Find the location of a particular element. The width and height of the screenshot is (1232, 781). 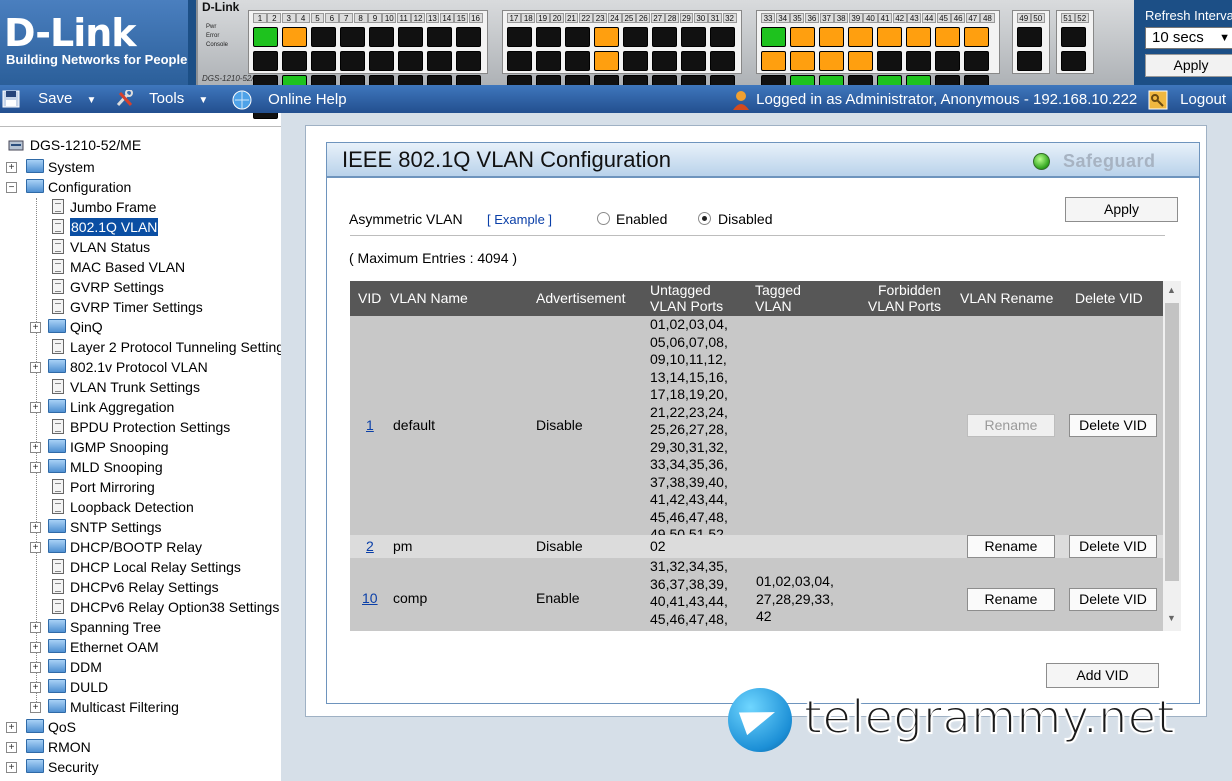

scroll-up-icon: ▲ is located at coordinates (1171, 290).